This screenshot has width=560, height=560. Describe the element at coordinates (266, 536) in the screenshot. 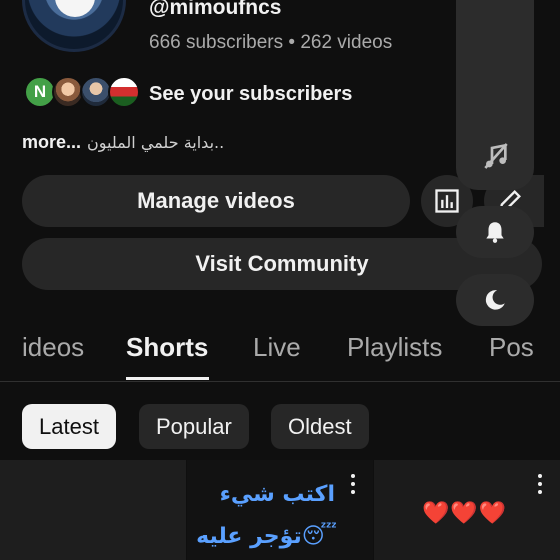

I see `short-caption-line: 😴تؤجر عليه` at that location.